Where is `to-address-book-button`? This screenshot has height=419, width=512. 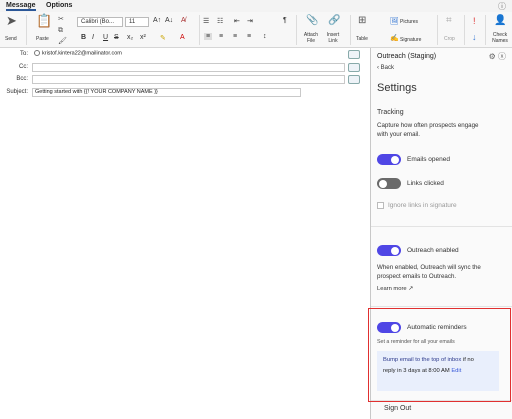
to-address-book-button is located at coordinates (354, 54).